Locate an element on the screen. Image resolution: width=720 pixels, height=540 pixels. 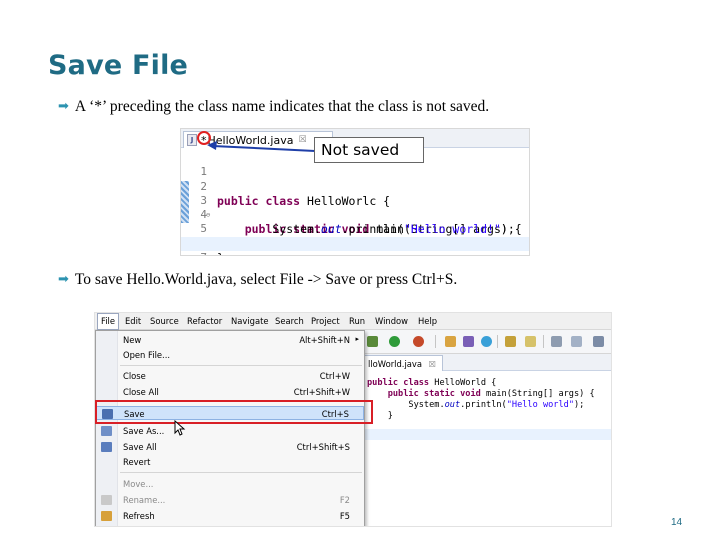
menu-item-label: Close is located at coordinates (134, 376).